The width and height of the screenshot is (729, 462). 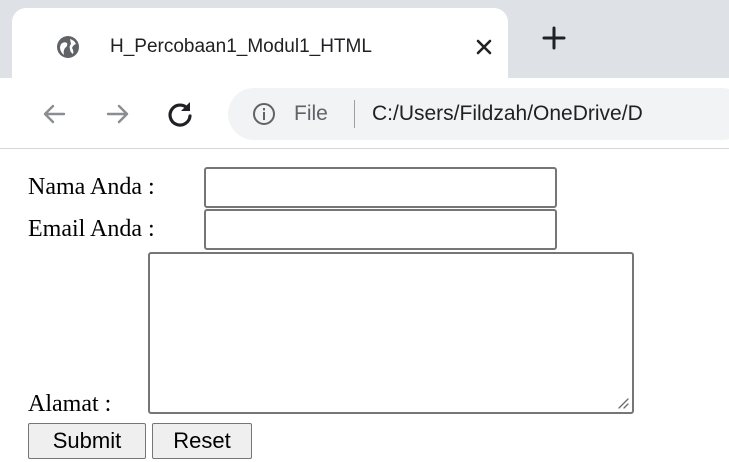 I want to click on resize-grip-icon, so click(x=622, y=402).